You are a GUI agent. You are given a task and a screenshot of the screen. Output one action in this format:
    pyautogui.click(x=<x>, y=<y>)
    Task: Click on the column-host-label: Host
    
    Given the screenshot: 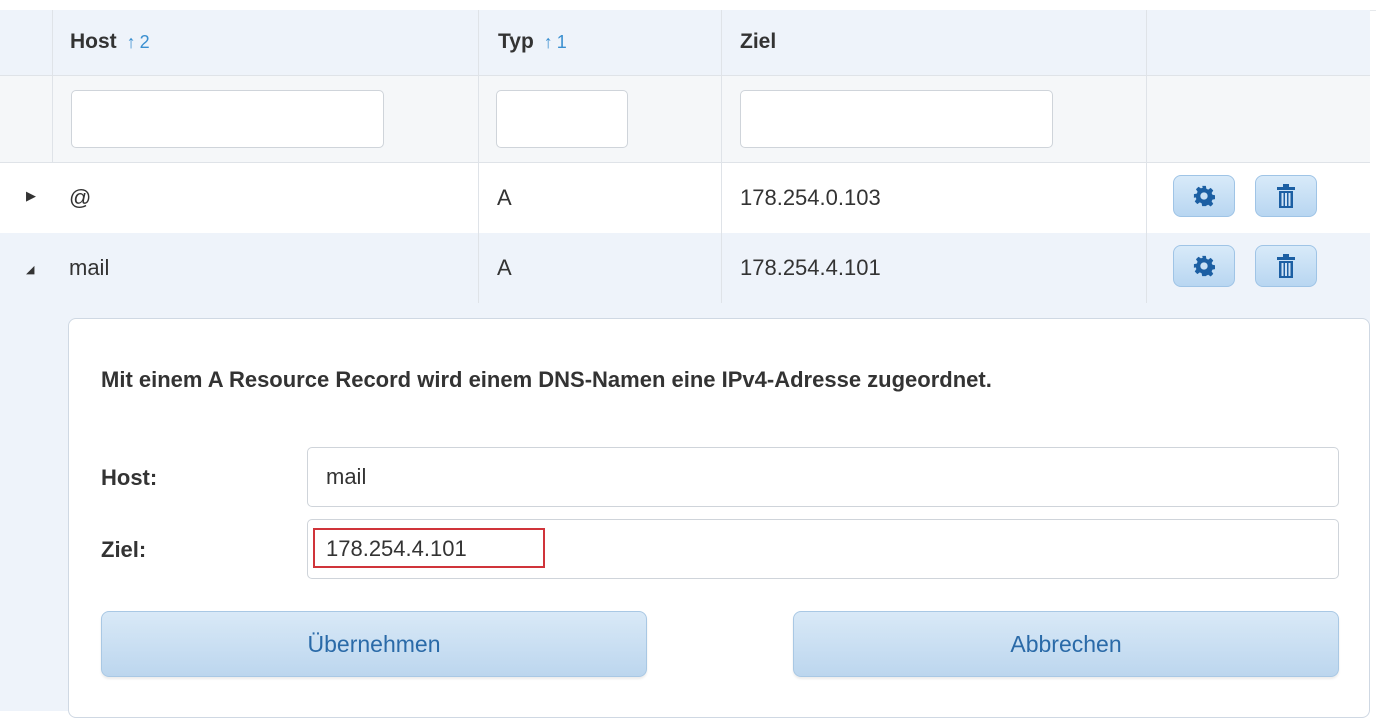 What is the action you would take?
    pyautogui.click(x=93, y=41)
    